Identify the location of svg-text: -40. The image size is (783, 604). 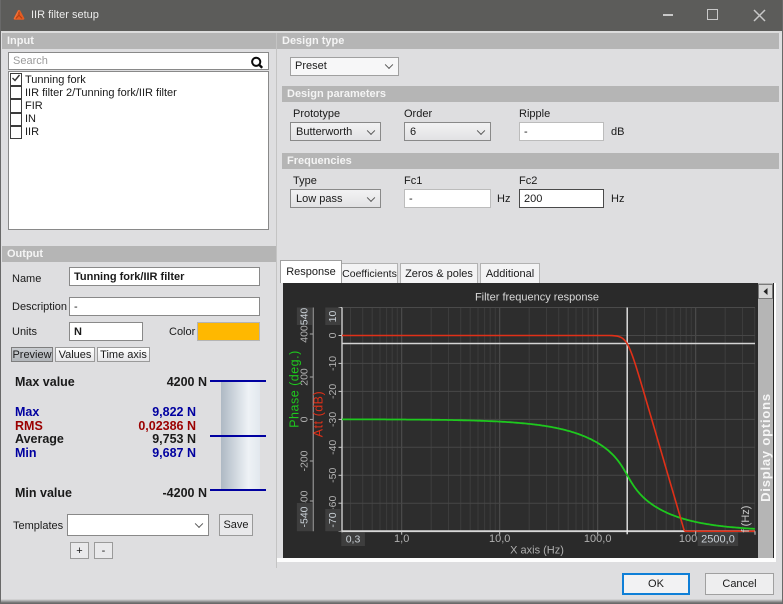
(333, 447).